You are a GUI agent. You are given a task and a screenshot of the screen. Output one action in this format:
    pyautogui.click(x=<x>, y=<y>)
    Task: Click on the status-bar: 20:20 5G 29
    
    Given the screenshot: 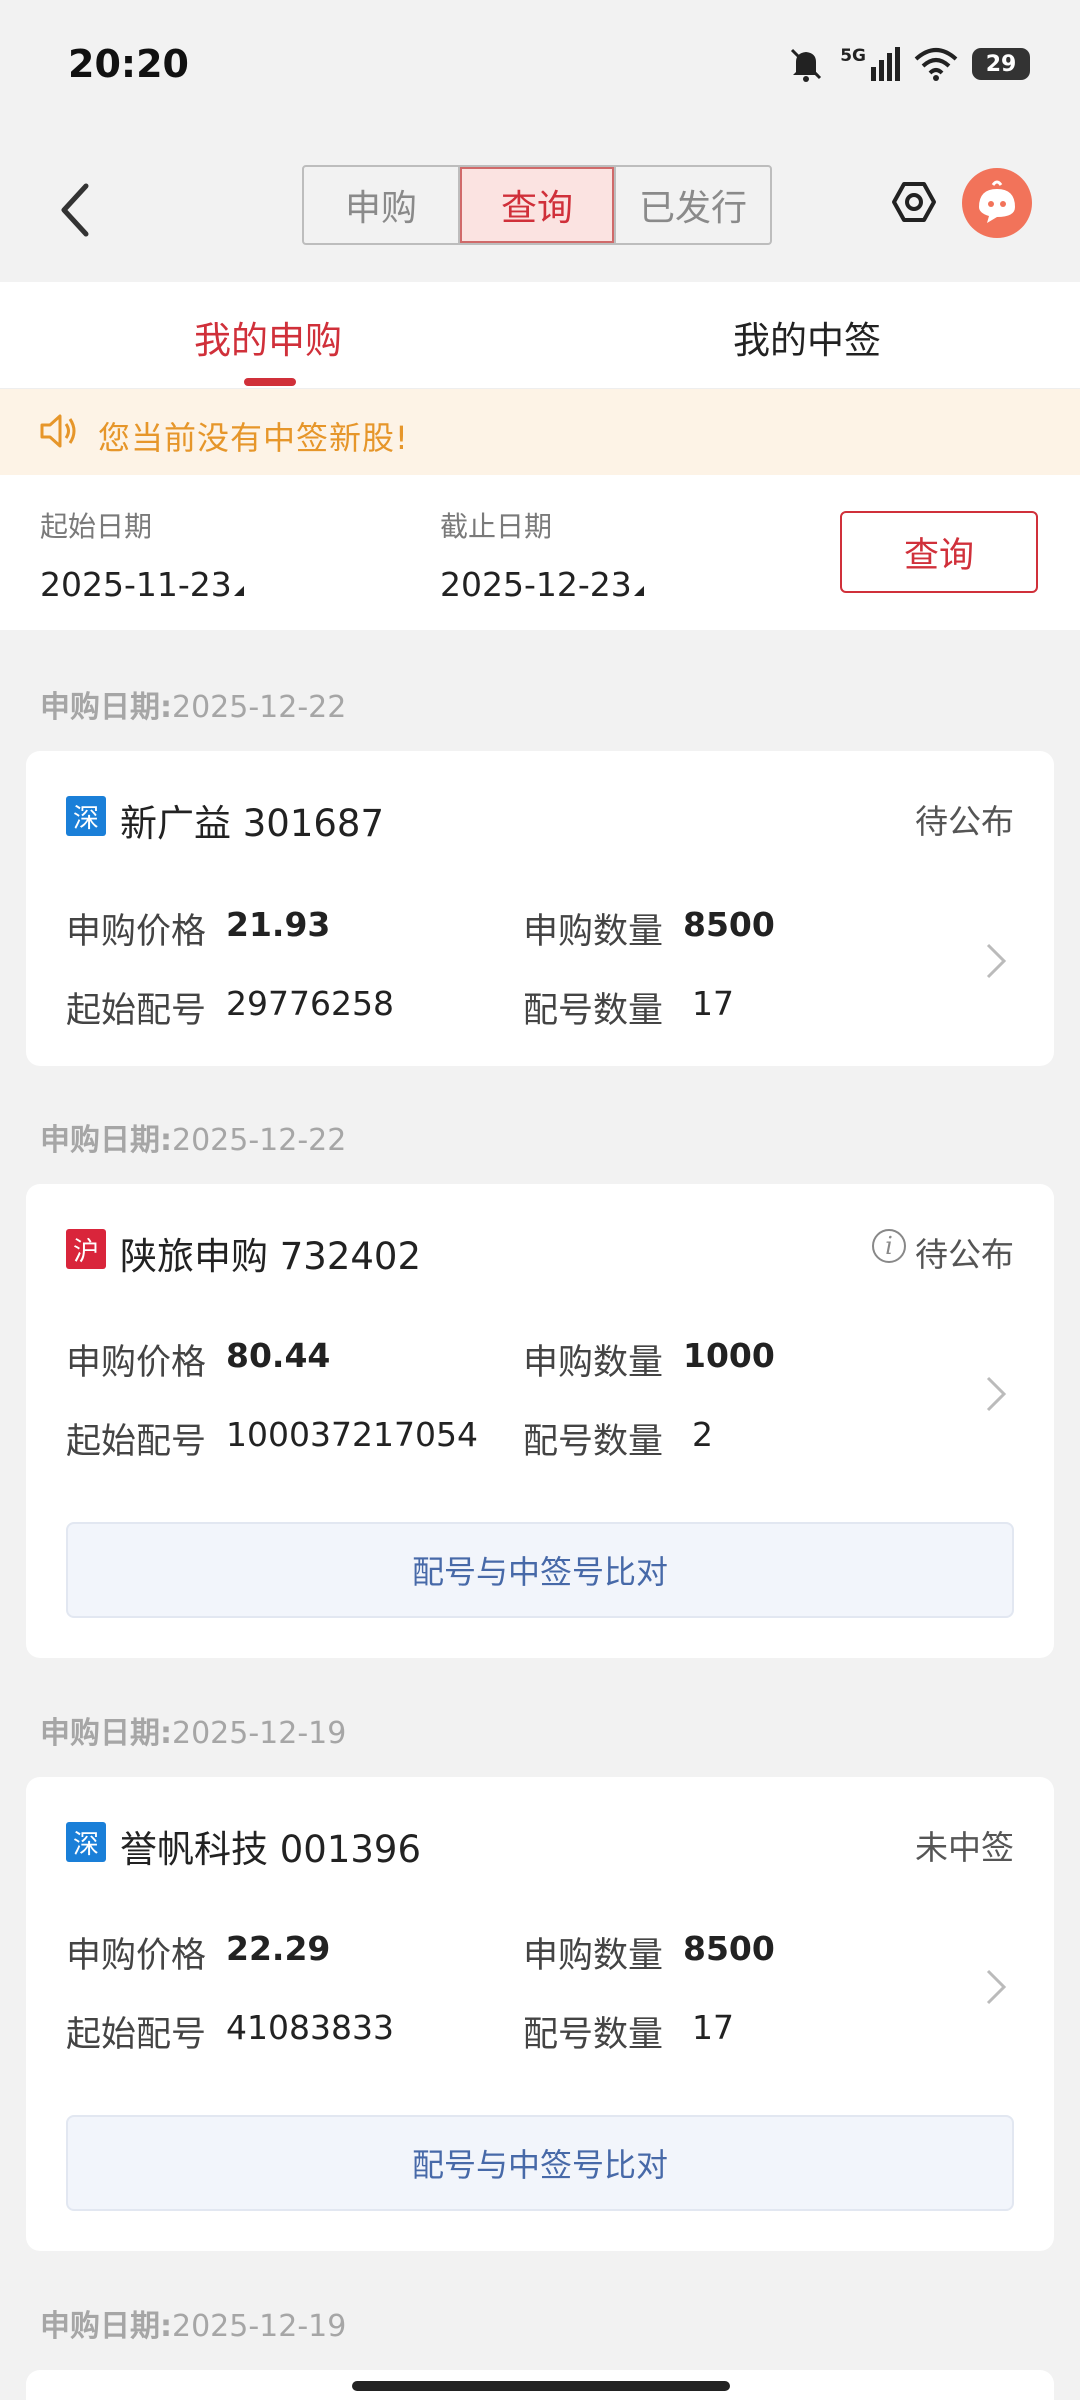 What is the action you would take?
    pyautogui.click(x=540, y=70)
    